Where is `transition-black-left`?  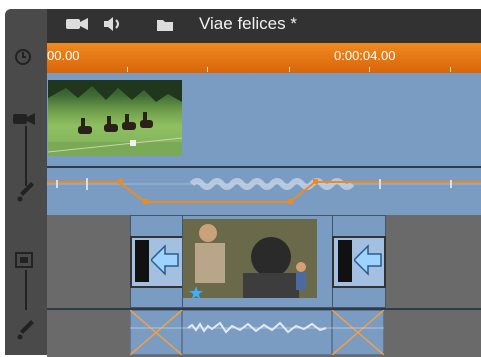
transition-black-left is located at coordinates (142, 261).